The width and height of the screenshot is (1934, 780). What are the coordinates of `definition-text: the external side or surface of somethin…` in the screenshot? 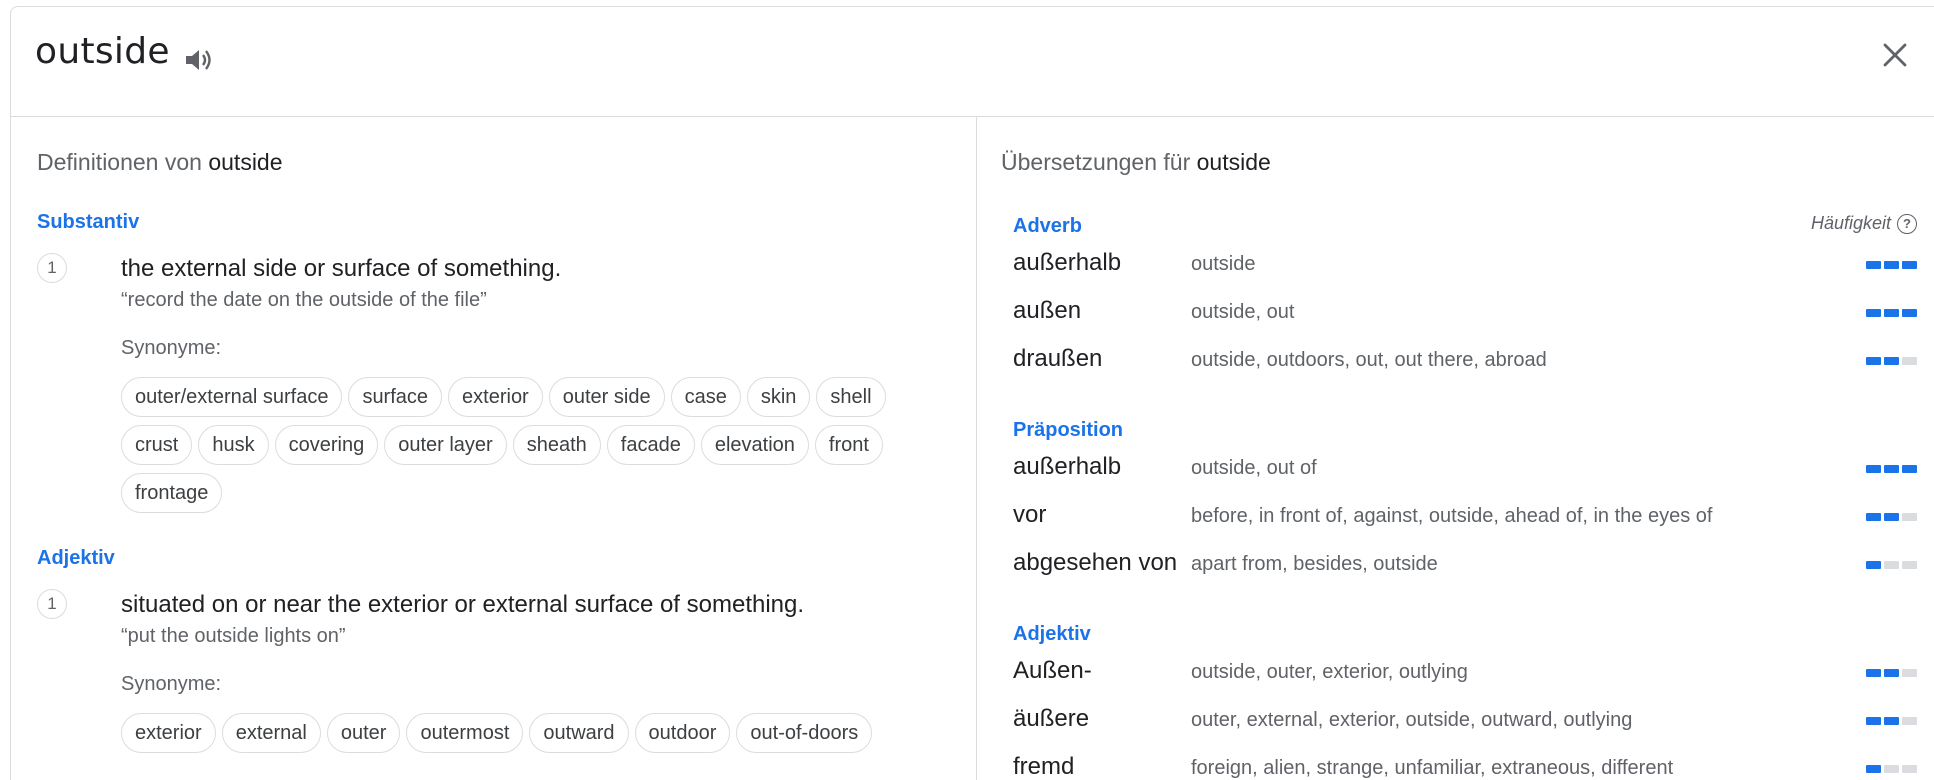 It's located at (341, 268).